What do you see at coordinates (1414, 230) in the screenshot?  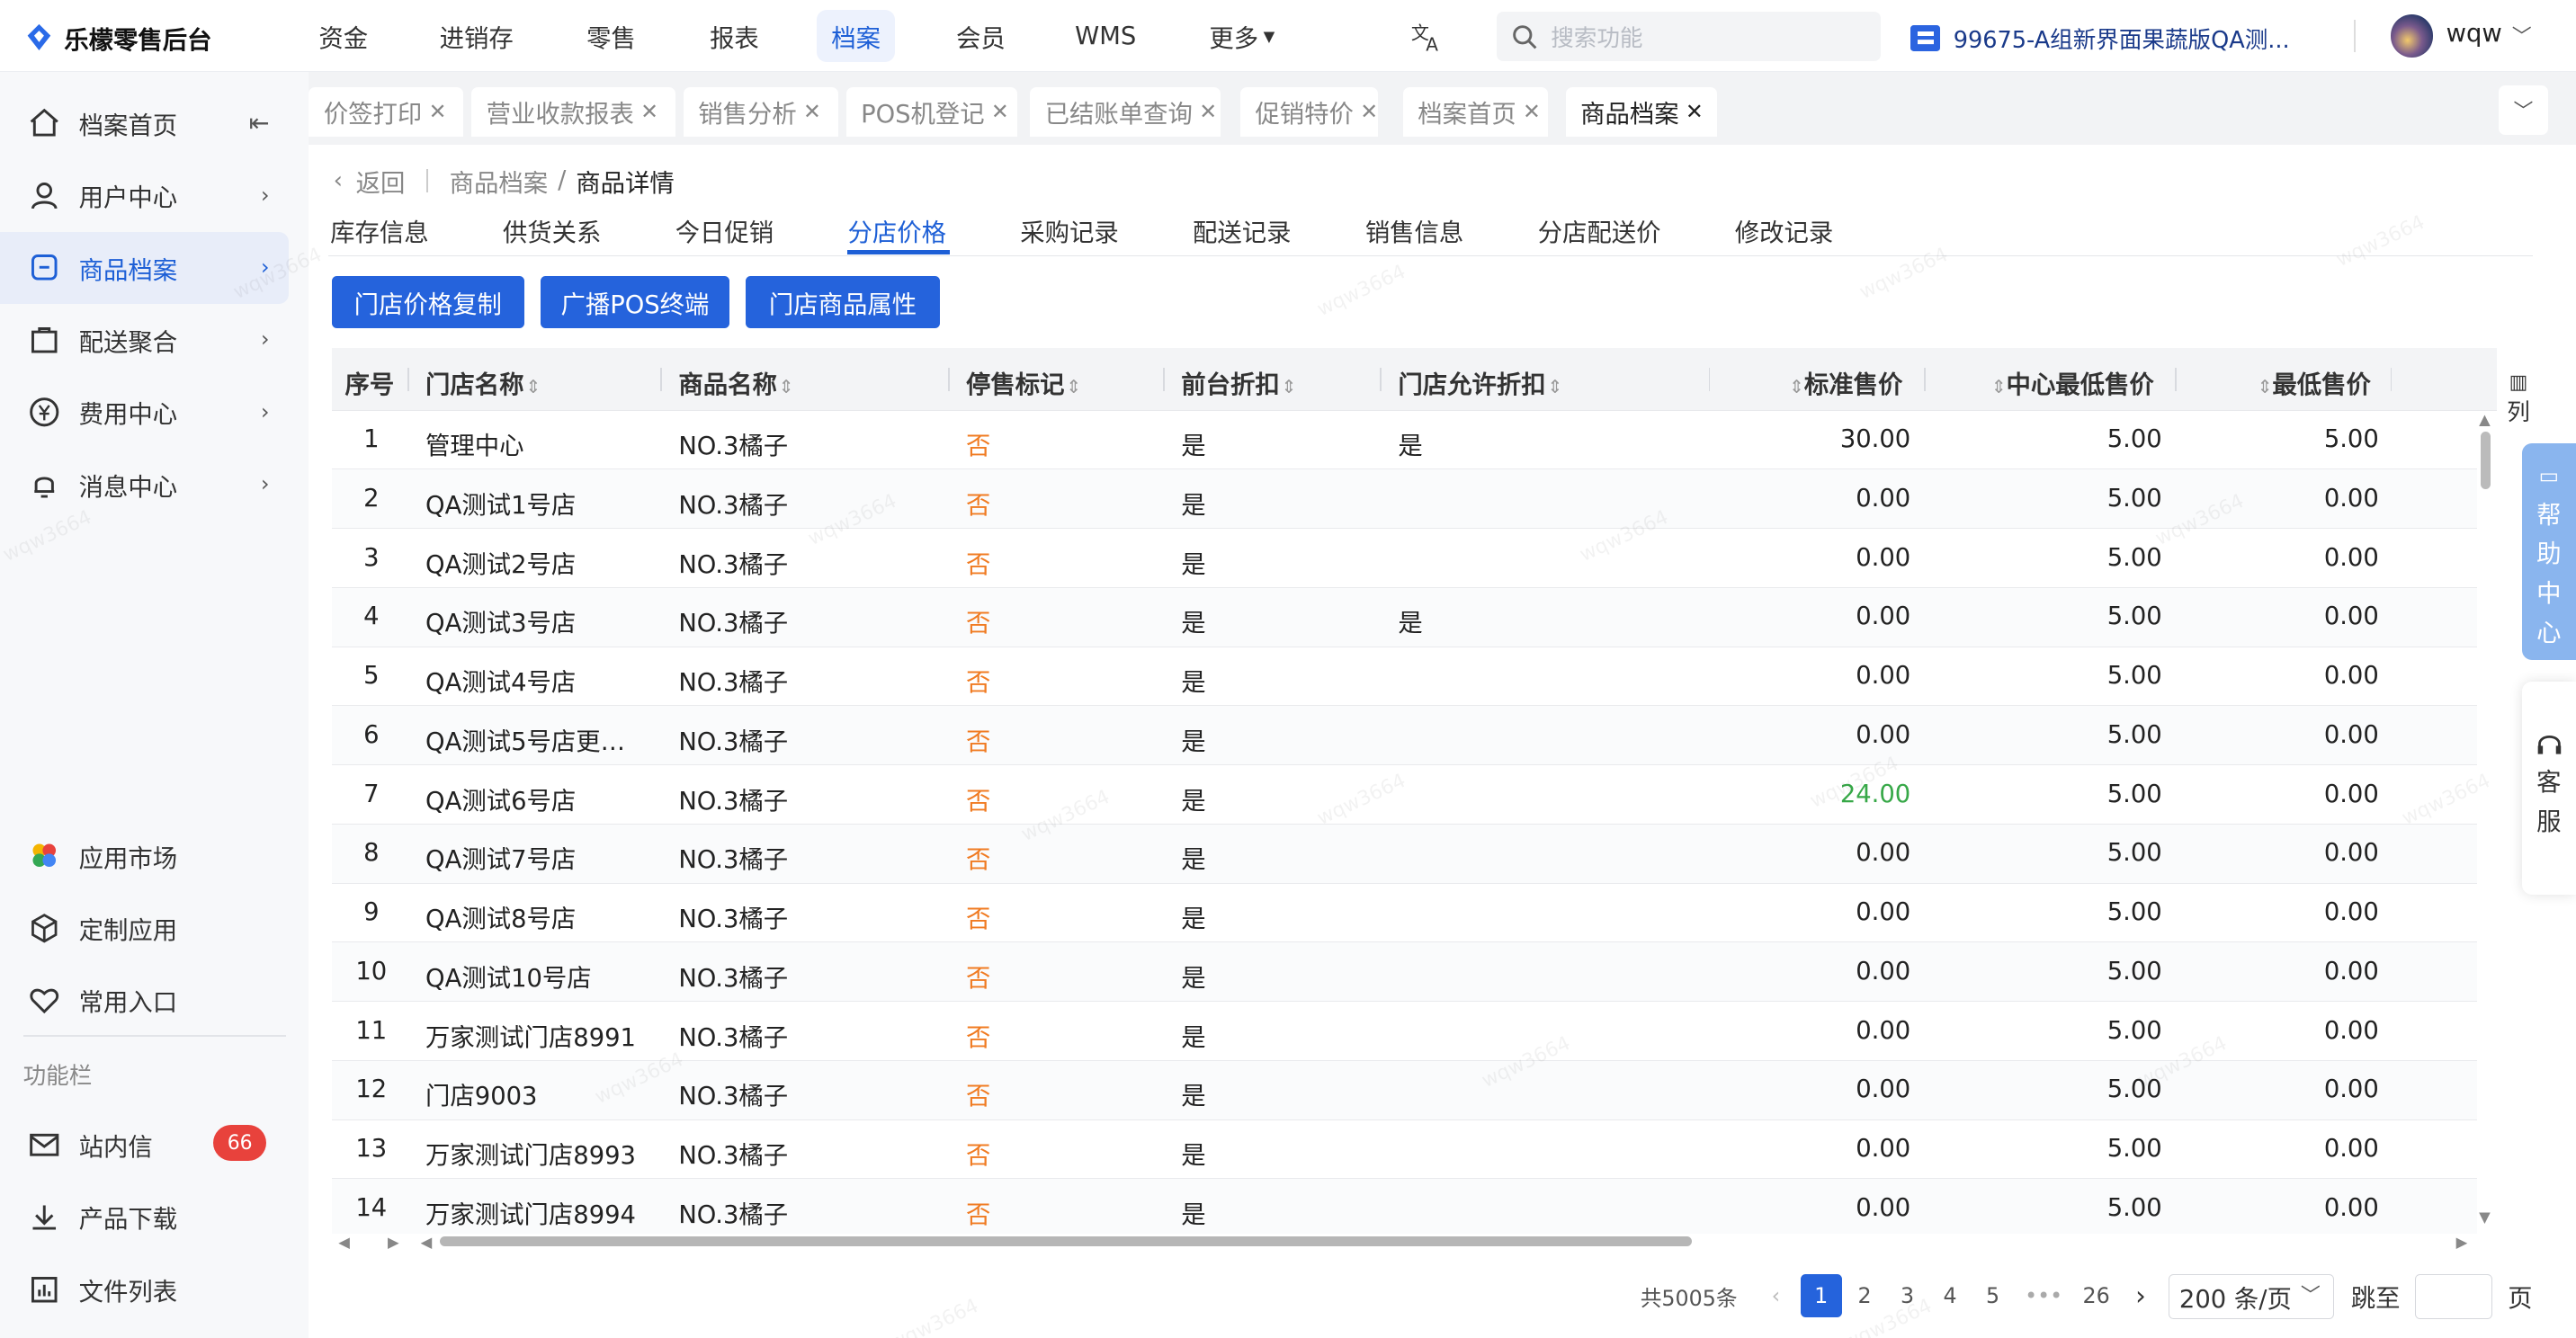 I see `tab-sales-info: 销售信息` at bounding box center [1414, 230].